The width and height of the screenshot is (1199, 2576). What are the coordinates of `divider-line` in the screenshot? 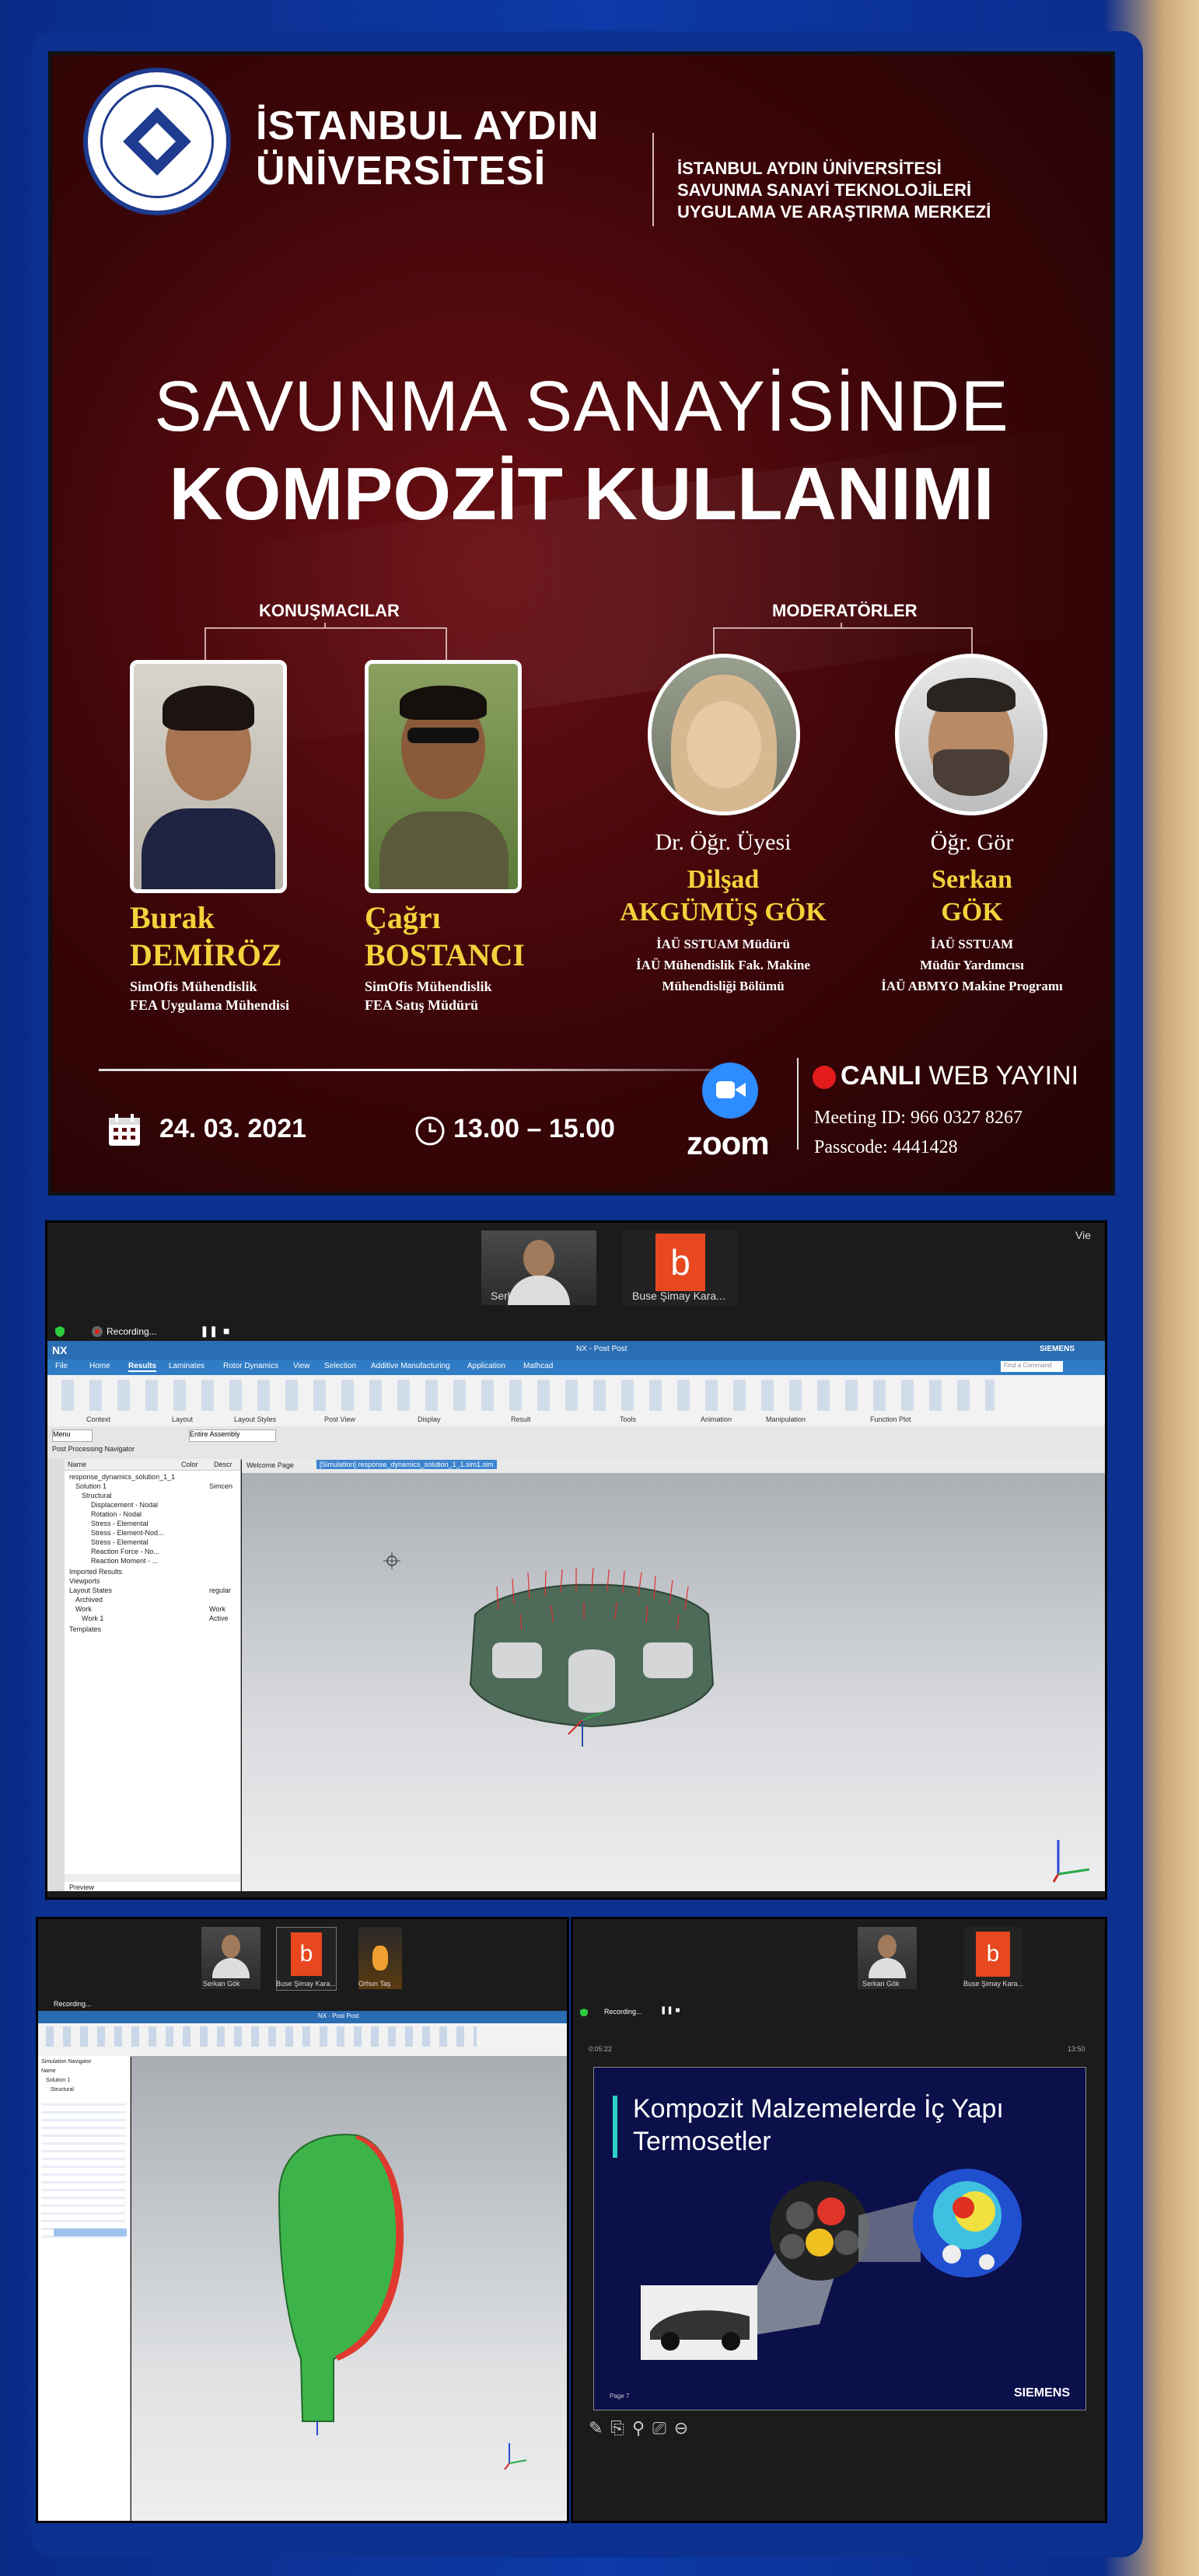 It's located at (421, 1070).